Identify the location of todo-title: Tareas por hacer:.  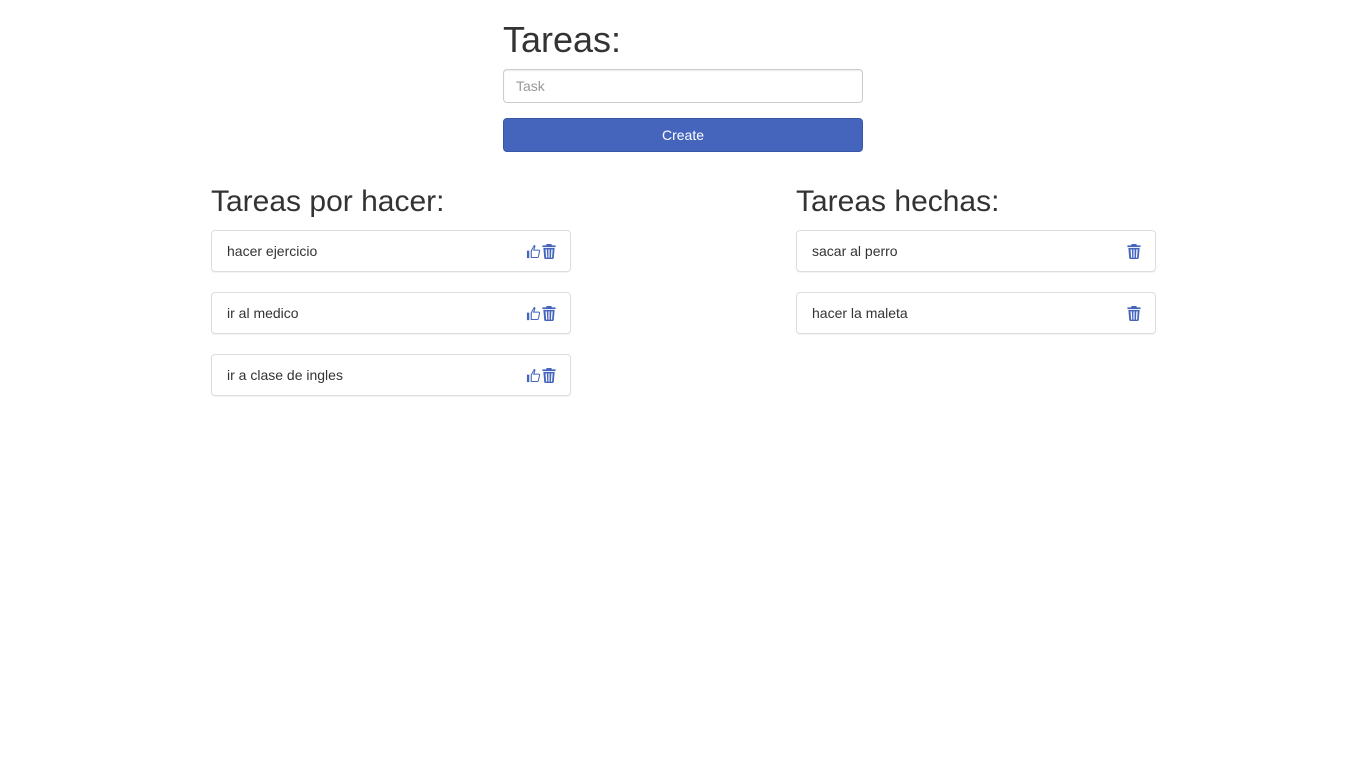
(328, 201).